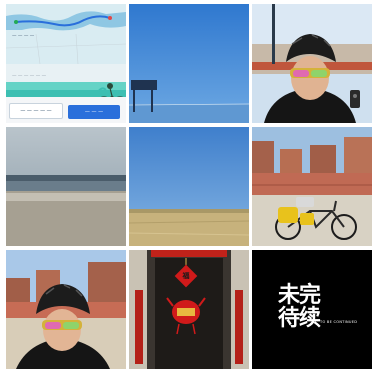 This screenshot has height=374, width=378. Describe the element at coordinates (94, 112) in the screenshot. I see `app-primary-button: — — —` at that location.